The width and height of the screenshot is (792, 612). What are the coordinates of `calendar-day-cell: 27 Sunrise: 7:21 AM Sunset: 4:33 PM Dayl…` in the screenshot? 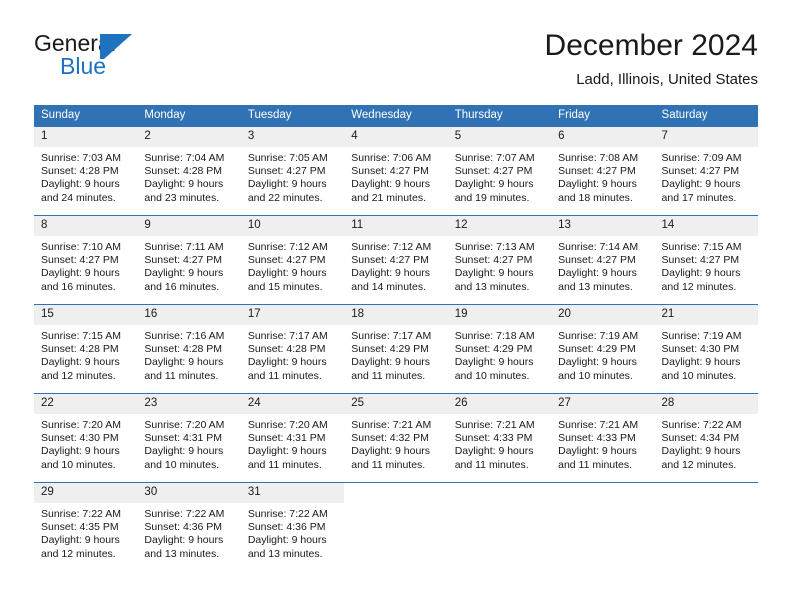 It's located at (603, 438).